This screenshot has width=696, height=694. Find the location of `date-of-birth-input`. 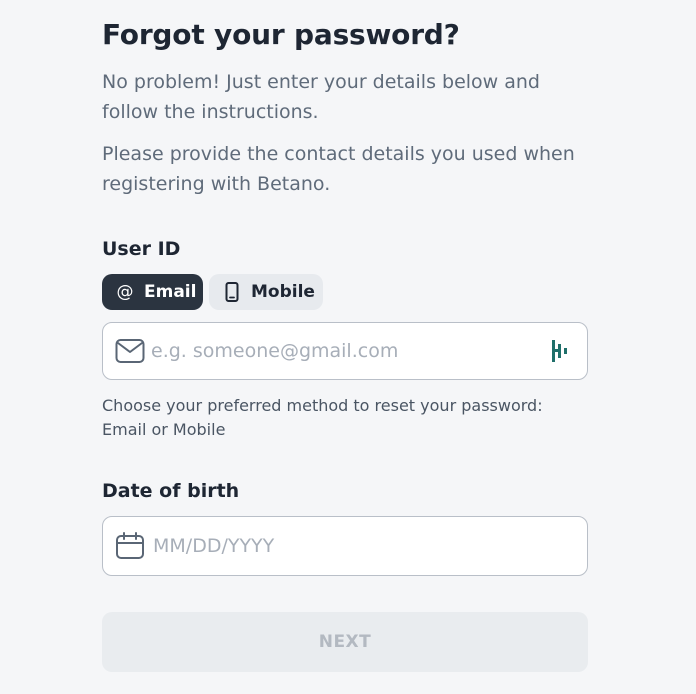

date-of-birth-input is located at coordinates (343, 546).